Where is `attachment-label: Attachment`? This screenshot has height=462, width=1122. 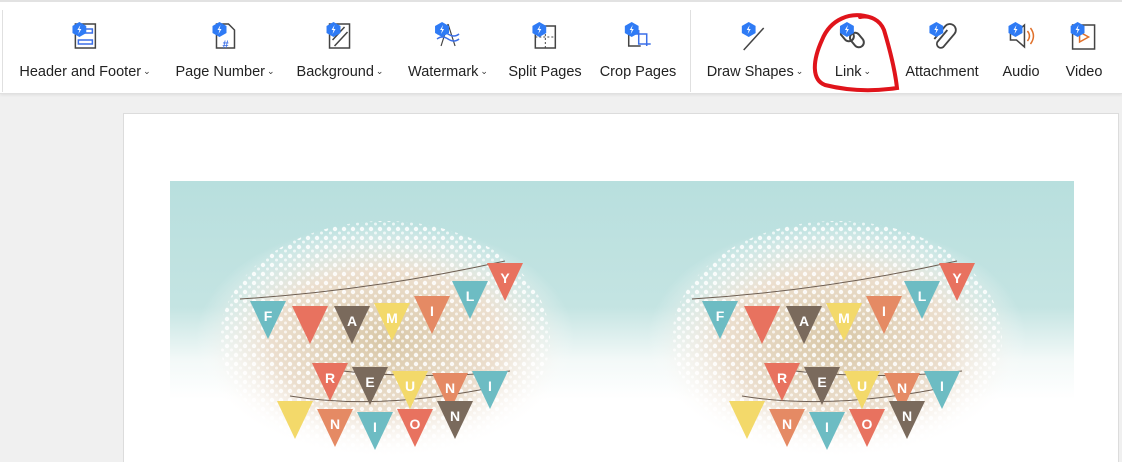 attachment-label: Attachment is located at coordinates (942, 72).